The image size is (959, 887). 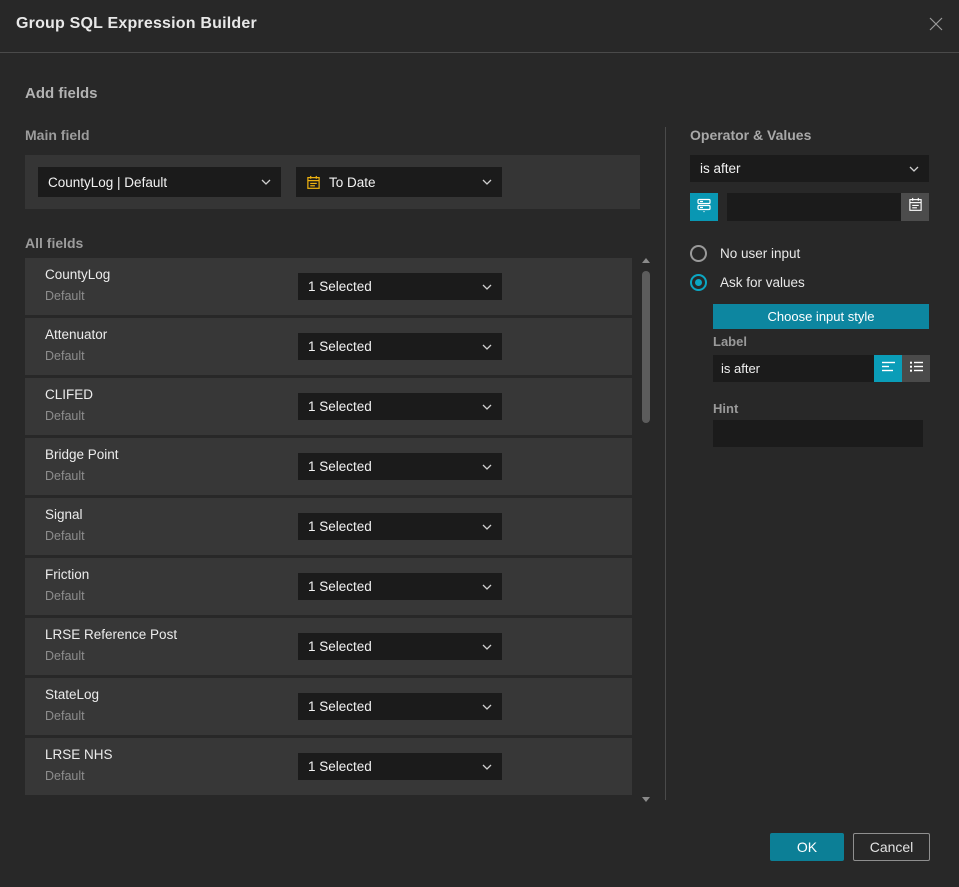 I want to click on main-field-panel: CountyLog | Default To Date, so click(x=332, y=182).